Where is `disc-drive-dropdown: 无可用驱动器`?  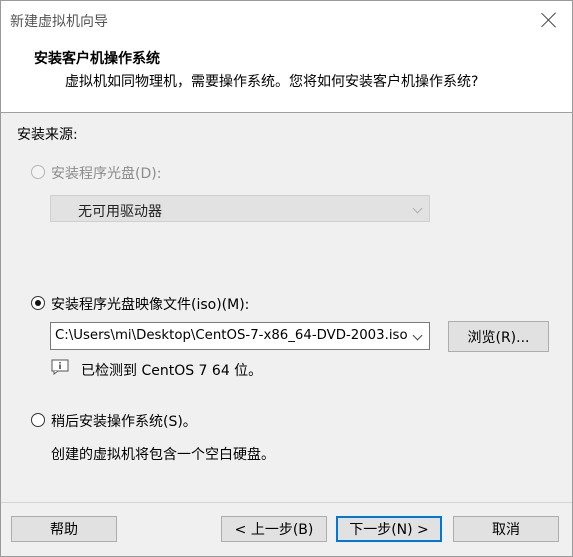
disc-drive-dropdown: 无可用驱动器 is located at coordinates (240, 208).